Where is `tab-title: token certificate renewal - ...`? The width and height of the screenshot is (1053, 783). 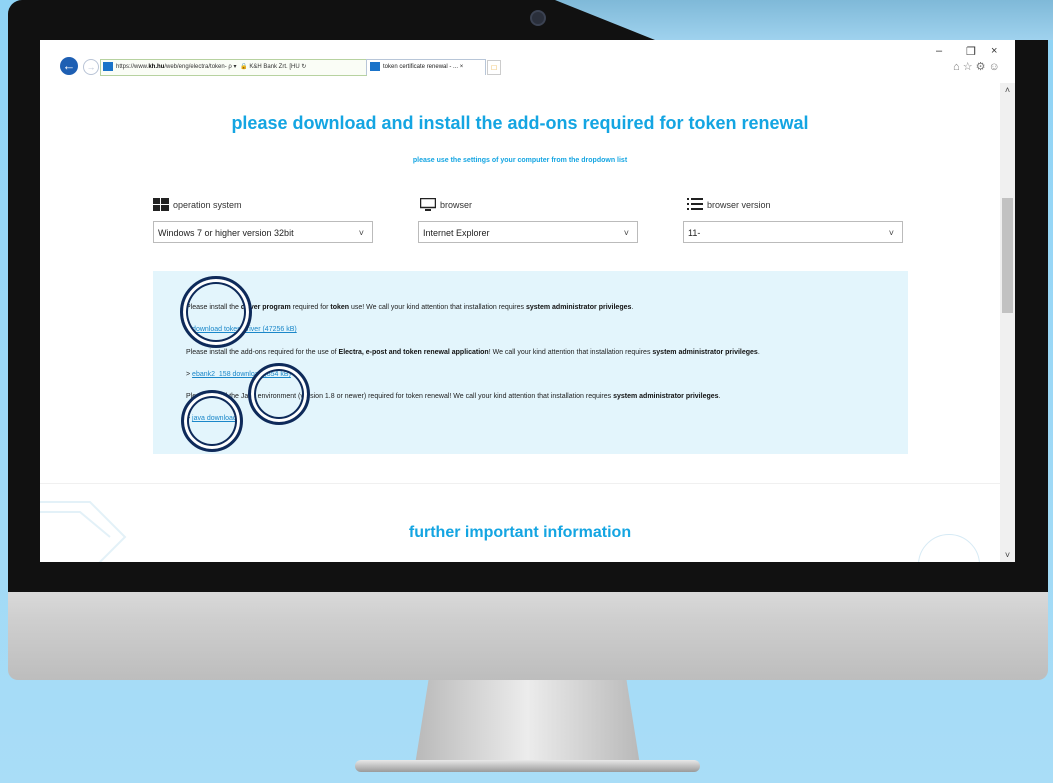 tab-title: token certificate renewal - ... is located at coordinates (421, 67).